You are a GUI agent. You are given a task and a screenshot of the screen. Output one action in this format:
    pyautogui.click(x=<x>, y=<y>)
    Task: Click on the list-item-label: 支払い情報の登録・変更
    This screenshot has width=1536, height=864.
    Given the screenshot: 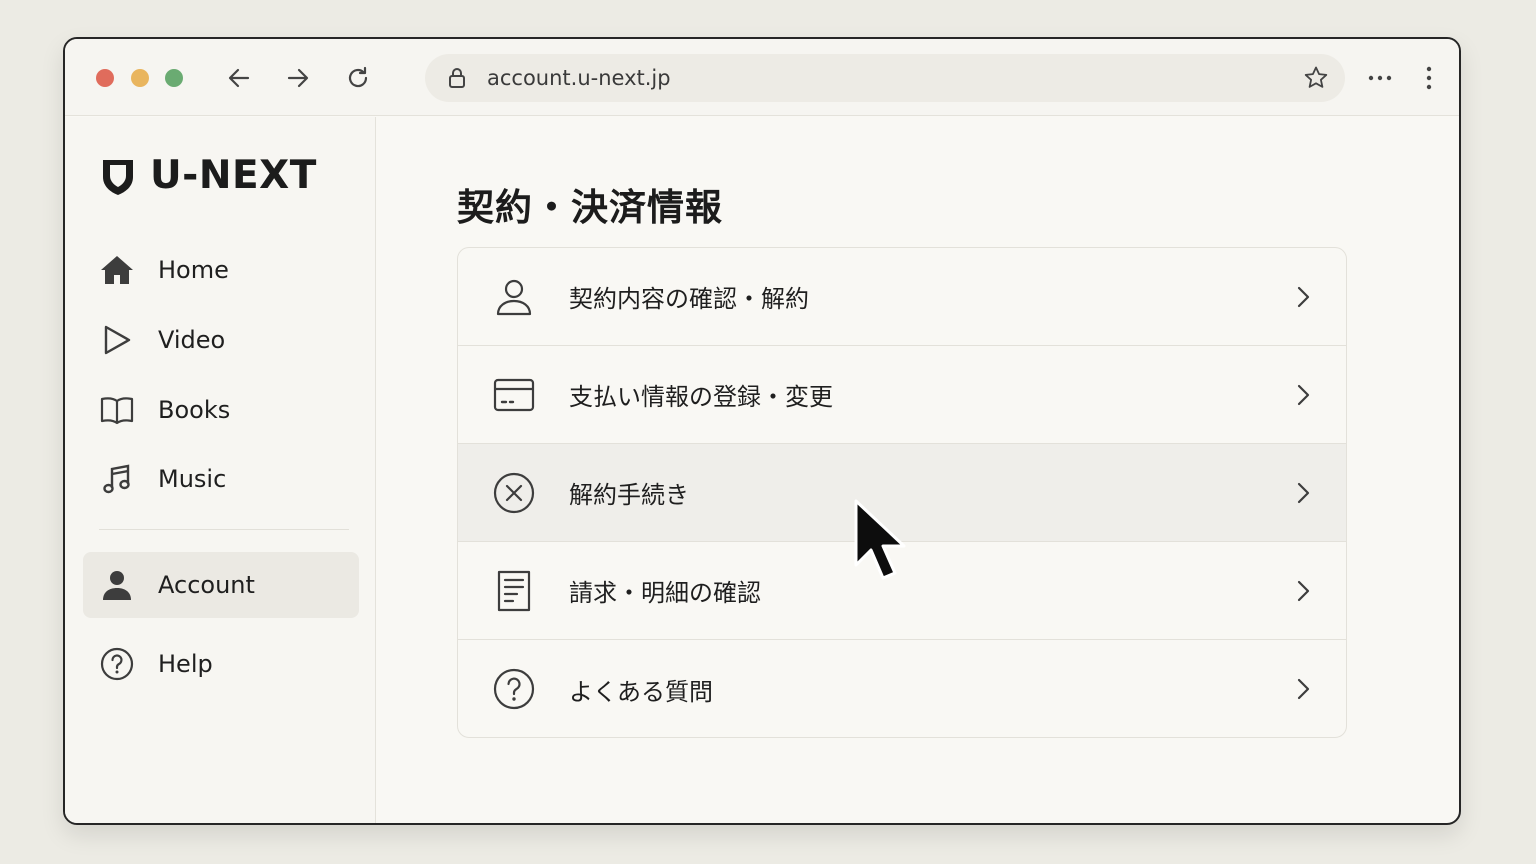 What is the action you would take?
    pyautogui.click(x=701, y=397)
    